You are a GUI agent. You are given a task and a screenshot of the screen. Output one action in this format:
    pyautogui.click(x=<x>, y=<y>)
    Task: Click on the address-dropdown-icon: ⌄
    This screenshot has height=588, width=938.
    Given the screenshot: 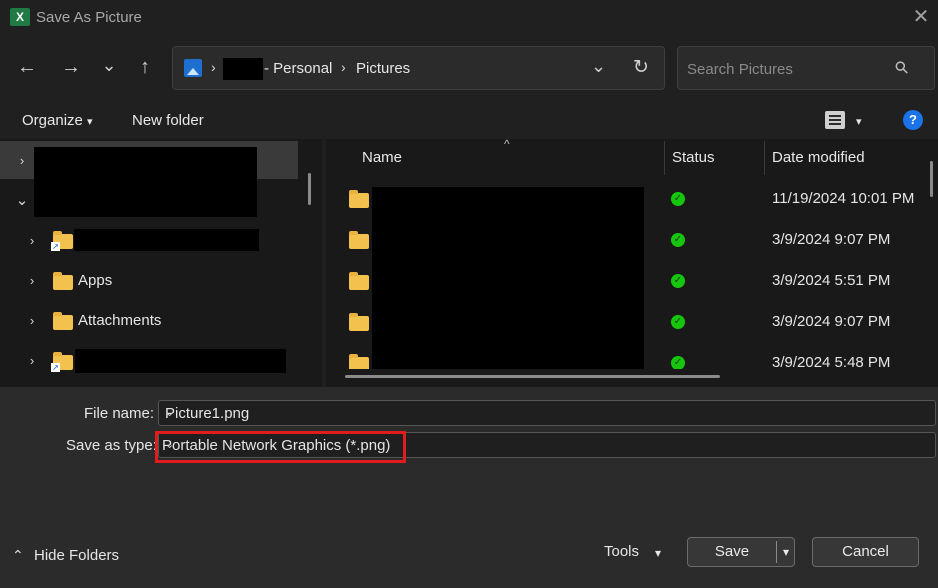 What is the action you would take?
    pyautogui.click(x=598, y=66)
    